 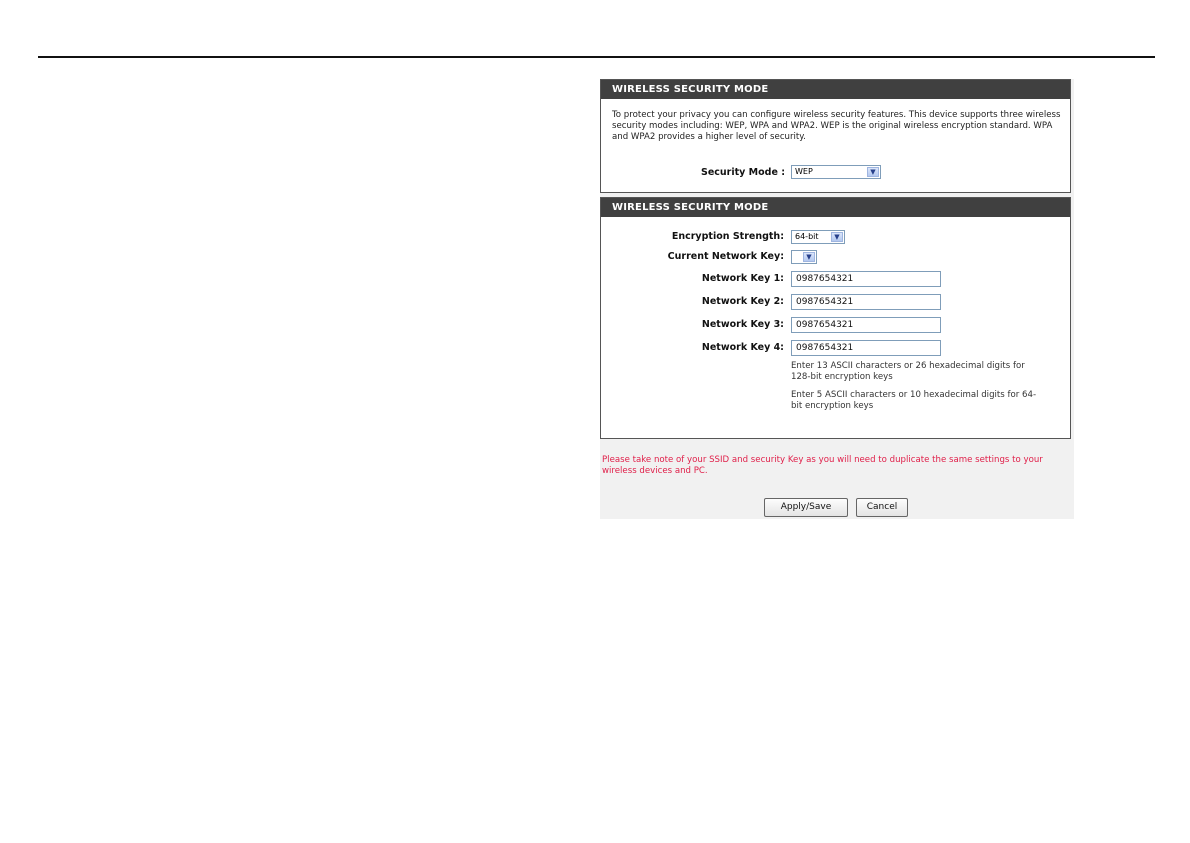 I want to click on cancel-button: Cancel, so click(x=882, y=507).